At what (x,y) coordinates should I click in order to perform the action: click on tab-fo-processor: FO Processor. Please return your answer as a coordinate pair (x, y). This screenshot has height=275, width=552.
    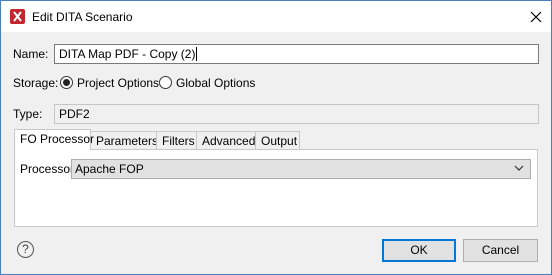
    Looking at the image, I should click on (54, 139).